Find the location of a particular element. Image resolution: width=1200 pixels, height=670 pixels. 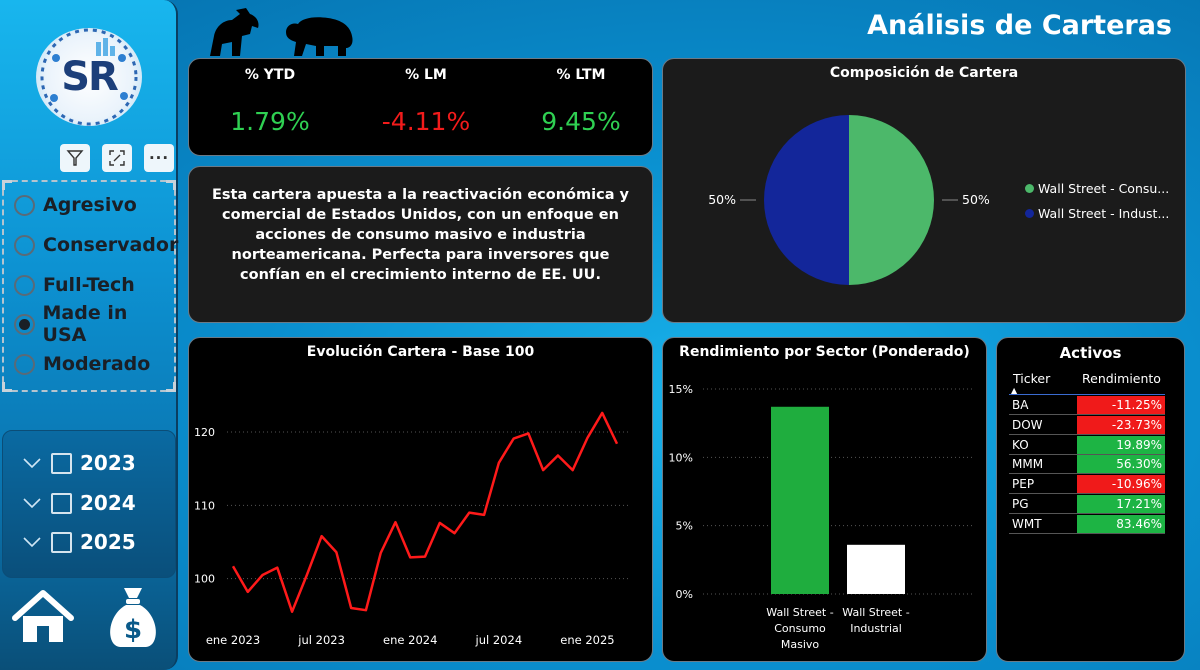

table-row: BA -11.25% is located at coordinates (1087, 405).